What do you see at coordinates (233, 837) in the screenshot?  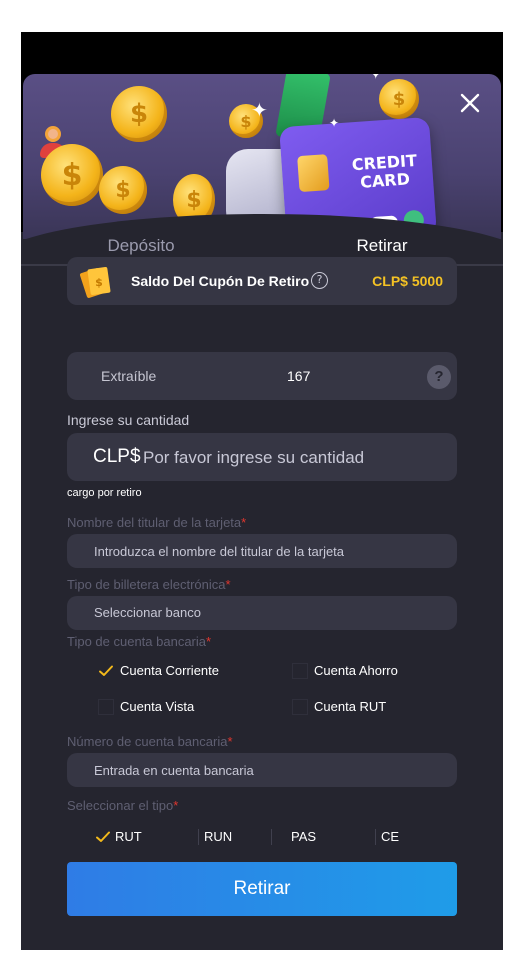 I see `id-type-run: RUN` at bounding box center [233, 837].